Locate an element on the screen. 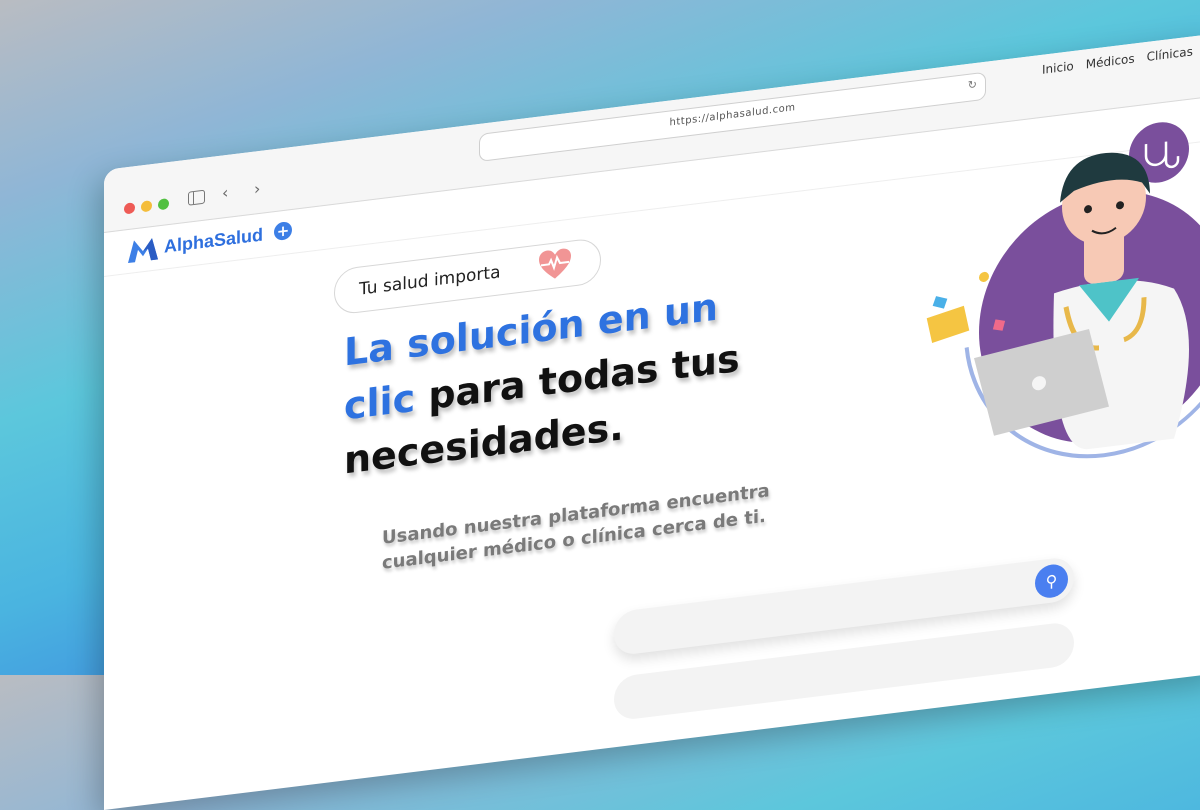 The image size is (1200, 810). maximize-window-button is located at coordinates (163, 204).